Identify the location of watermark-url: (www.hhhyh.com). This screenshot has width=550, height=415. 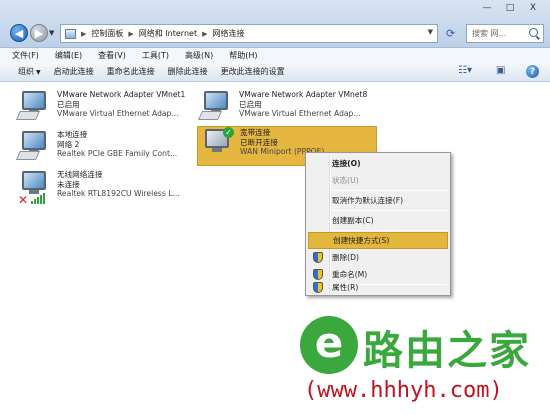
(403, 390).